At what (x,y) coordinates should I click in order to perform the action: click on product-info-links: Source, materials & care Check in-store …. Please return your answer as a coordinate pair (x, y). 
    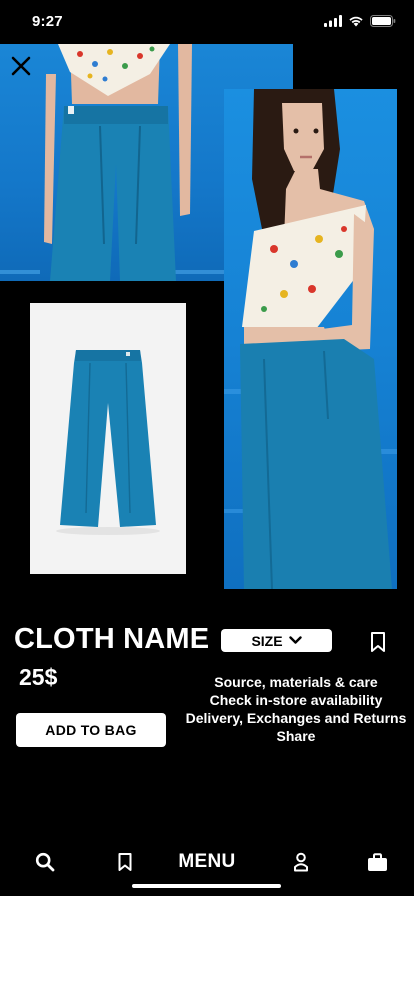
    Looking at the image, I should click on (296, 709).